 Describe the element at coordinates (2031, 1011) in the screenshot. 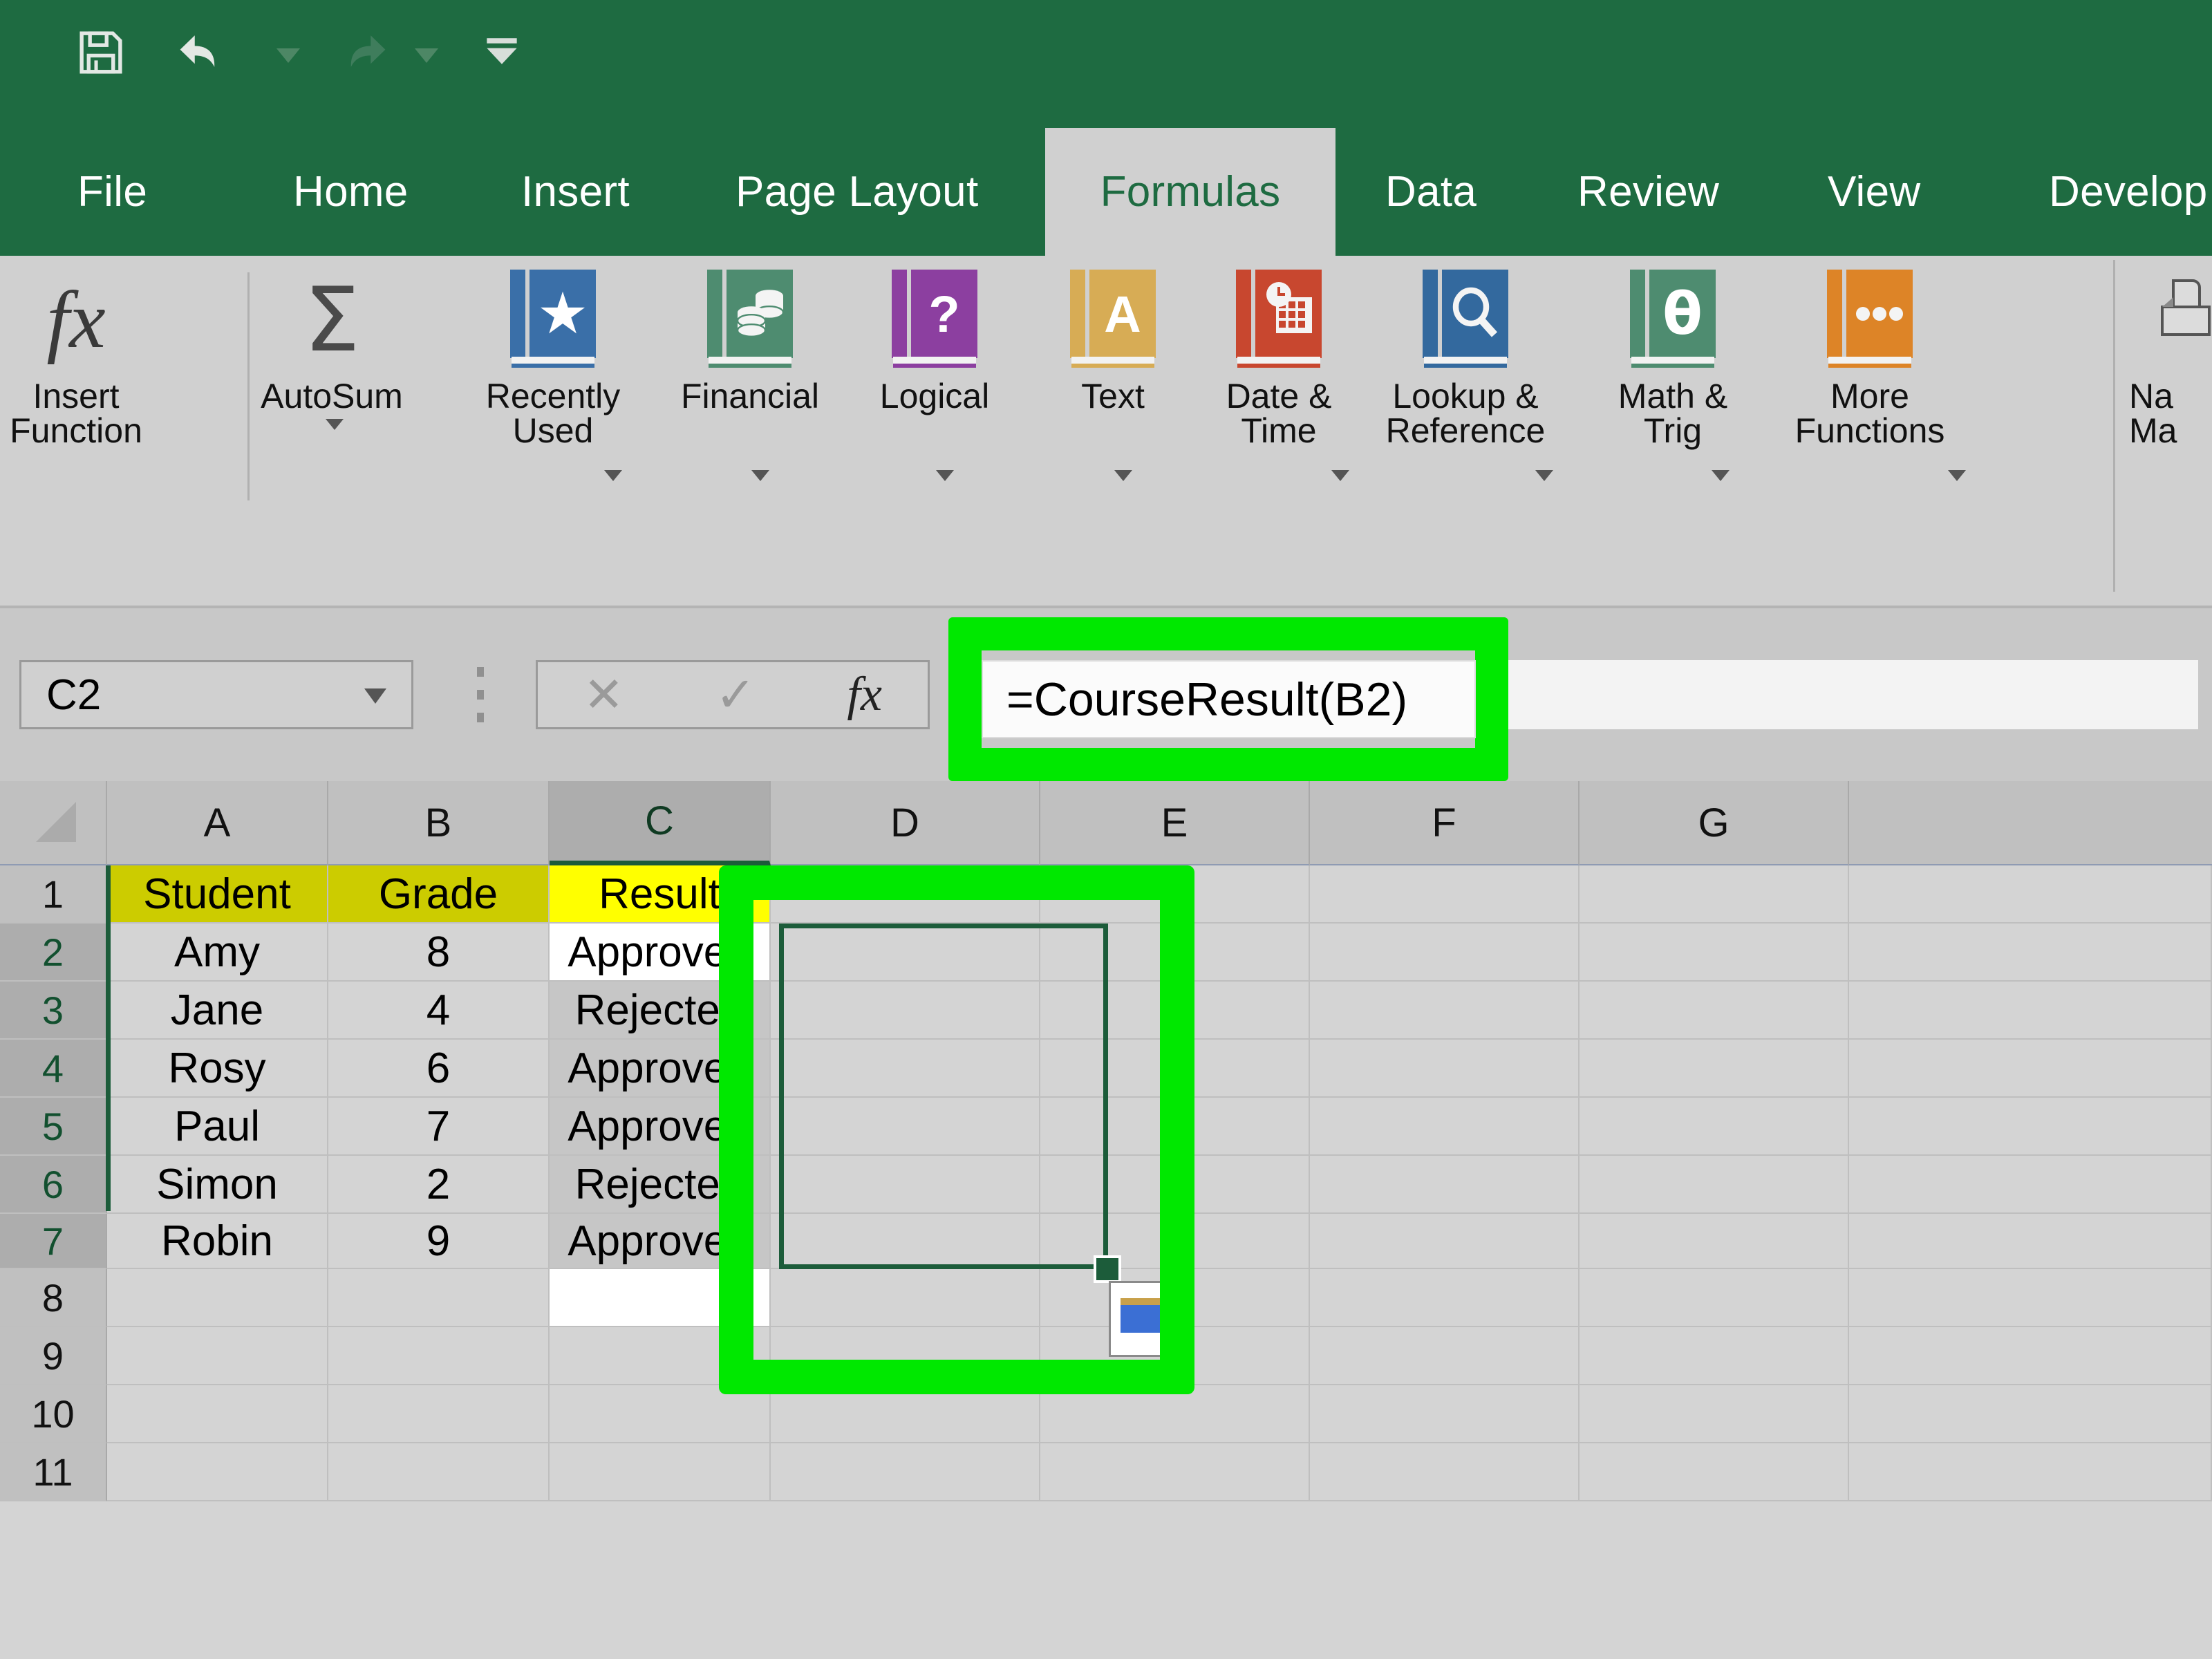

I see `cell-h3` at that location.